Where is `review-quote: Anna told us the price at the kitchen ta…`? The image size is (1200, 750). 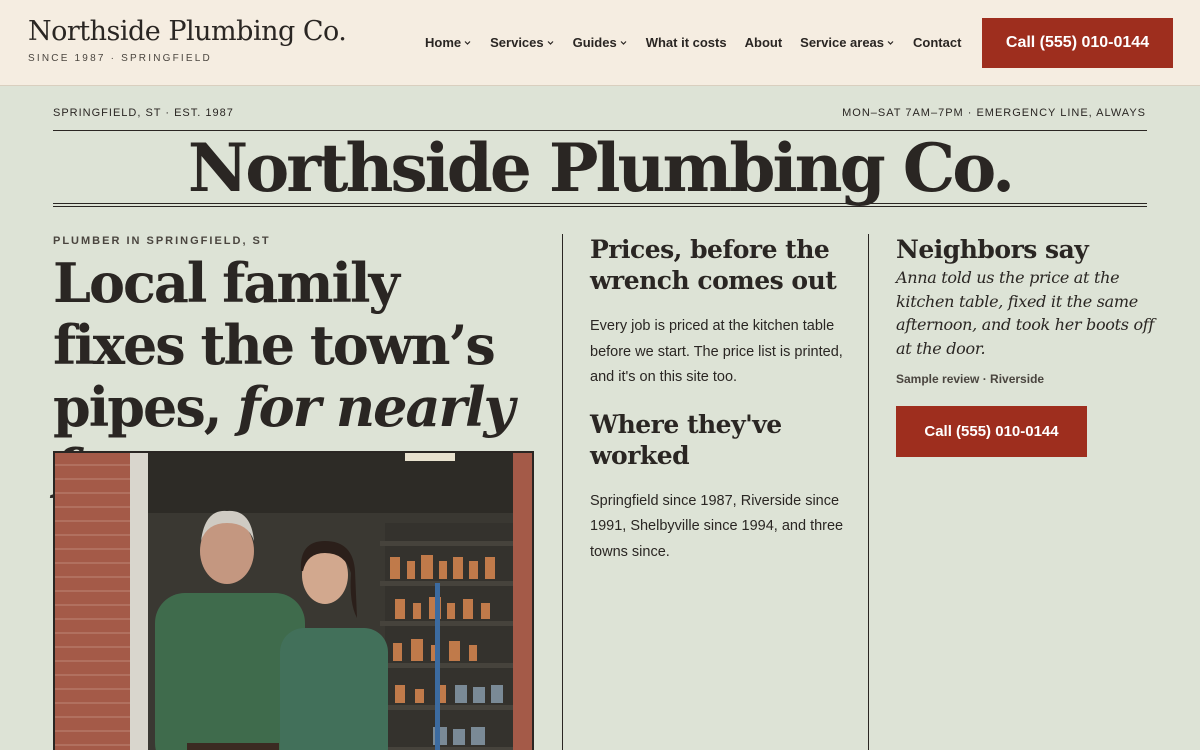
review-quote: Anna told us the price at the kitchen ta… is located at coordinates (1025, 313).